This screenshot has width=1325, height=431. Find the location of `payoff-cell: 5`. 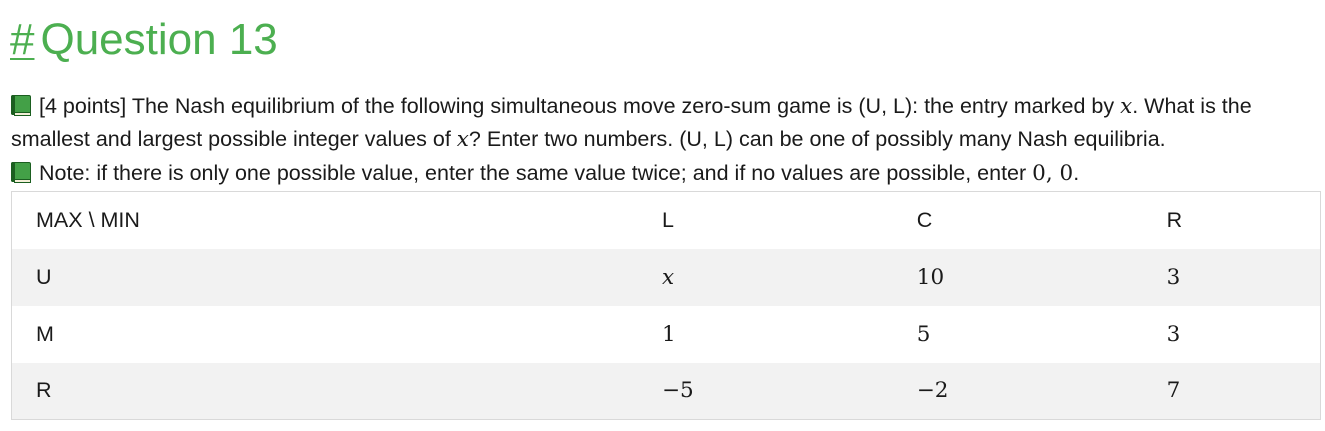

payoff-cell: 5 is located at coordinates (1017, 334).